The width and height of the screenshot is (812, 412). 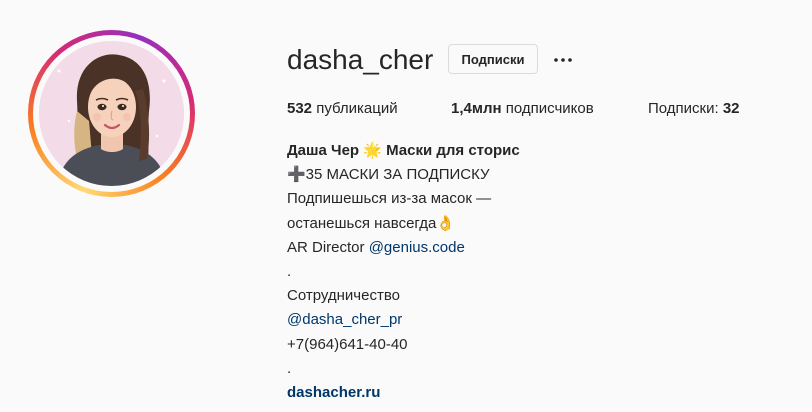 I want to click on followers-count-value: 1,4млн, so click(x=476, y=108).